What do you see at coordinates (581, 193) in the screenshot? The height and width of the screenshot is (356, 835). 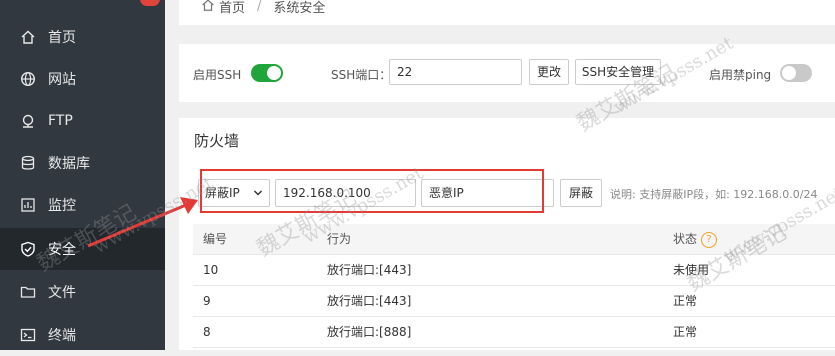 I see `block-button: 屏蔽` at bounding box center [581, 193].